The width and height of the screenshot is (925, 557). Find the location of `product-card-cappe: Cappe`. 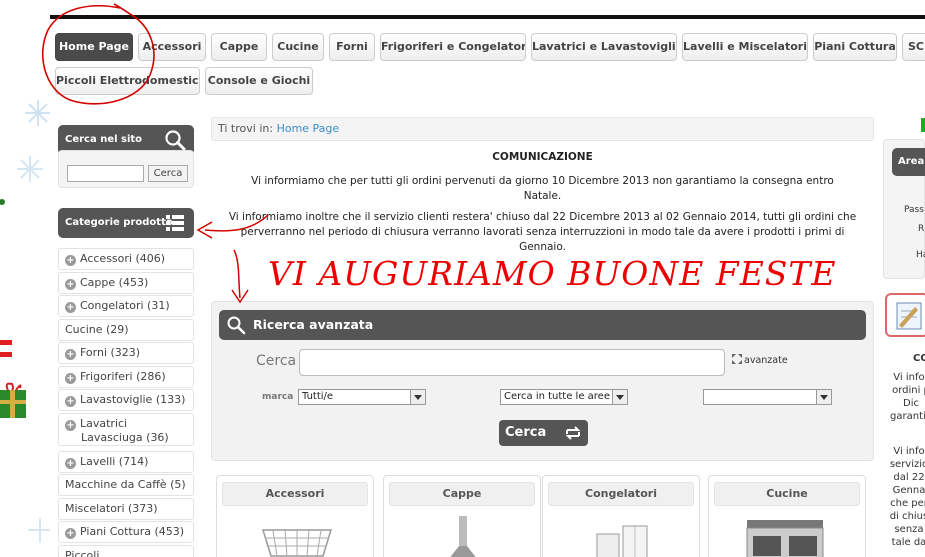

product-card-cappe: Cappe is located at coordinates (462, 516).